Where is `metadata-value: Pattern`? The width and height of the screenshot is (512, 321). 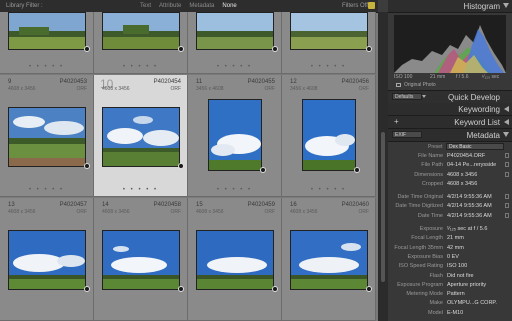 metadata-value: Pattern is located at coordinates (456, 294).